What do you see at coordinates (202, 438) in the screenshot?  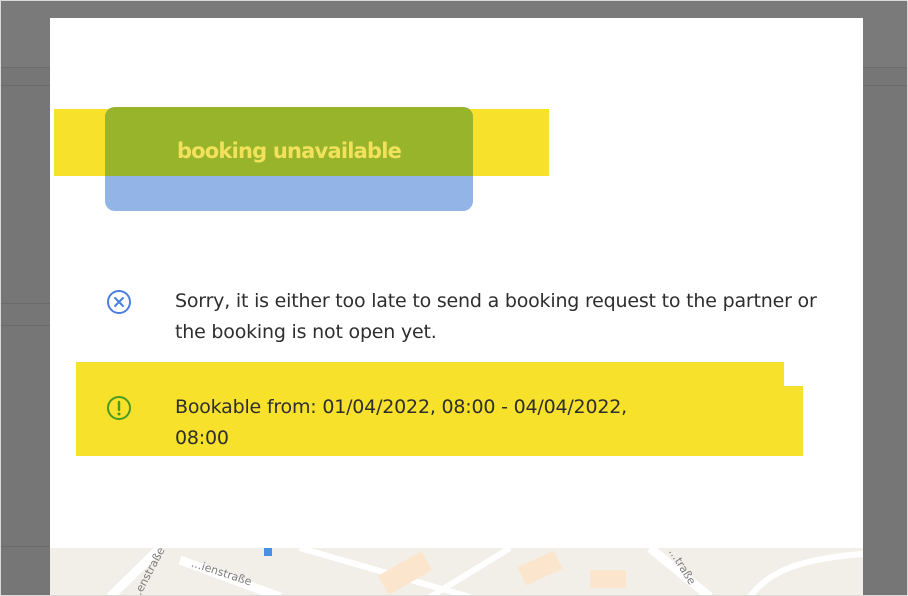 I see `info-message-line: 08:00` at bounding box center [202, 438].